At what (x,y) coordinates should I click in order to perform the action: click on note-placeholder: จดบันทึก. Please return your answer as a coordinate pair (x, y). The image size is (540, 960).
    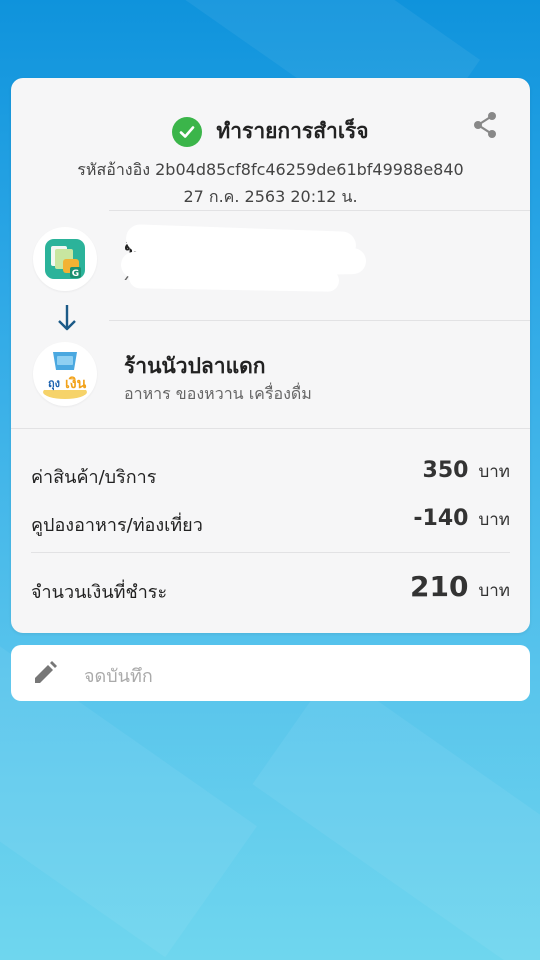
    Looking at the image, I should click on (118, 676).